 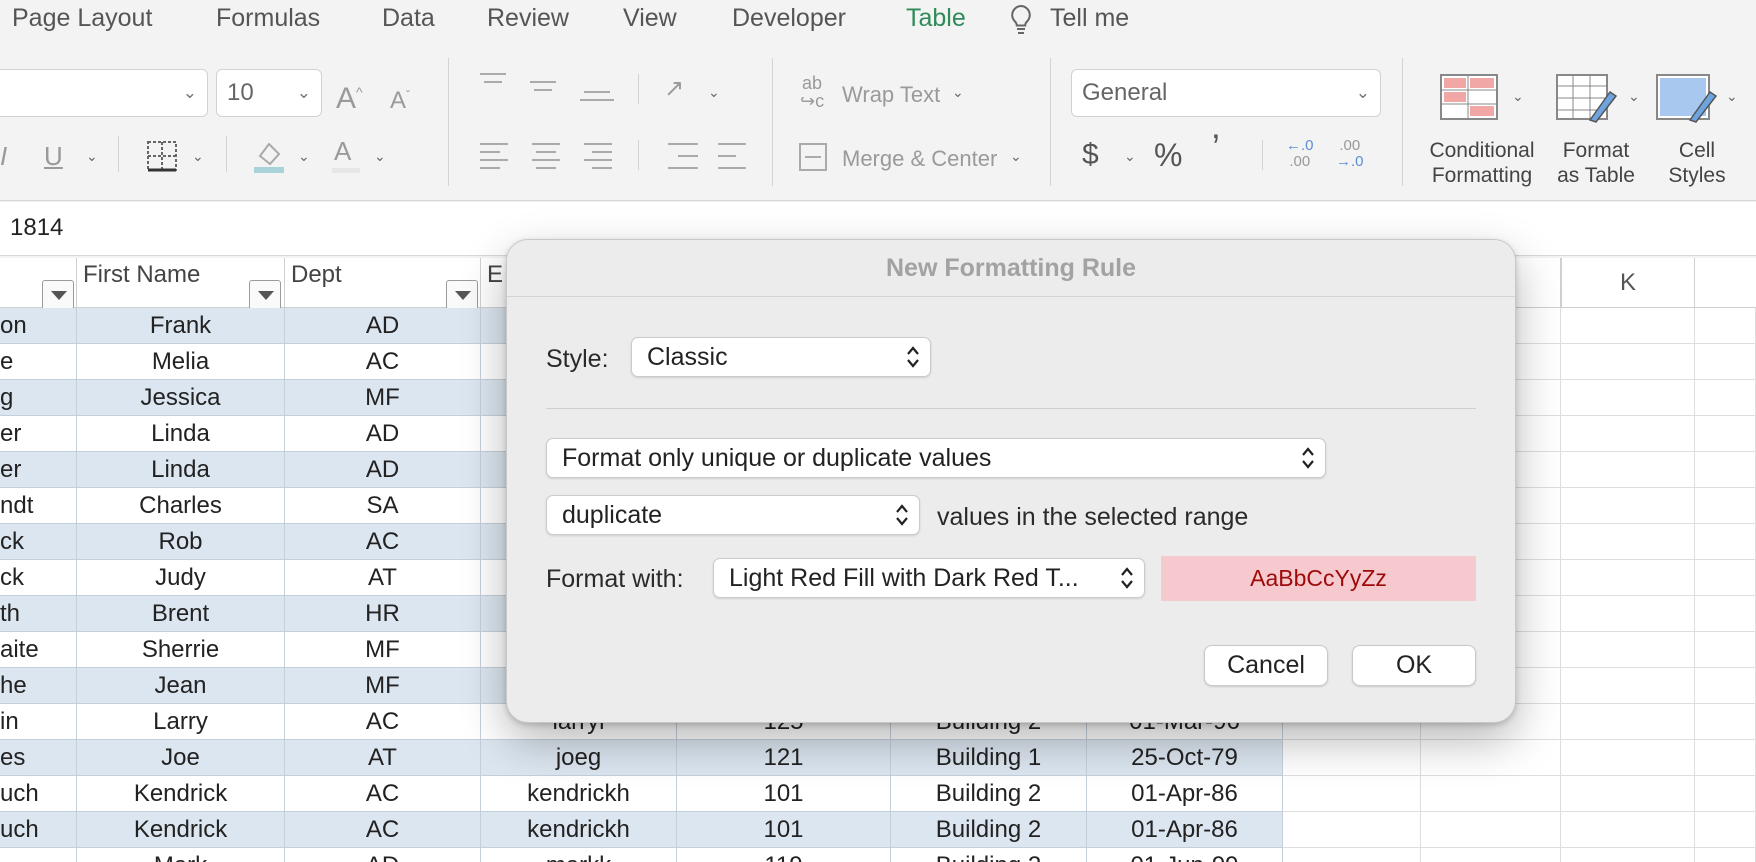 What do you see at coordinates (650, 18) in the screenshot?
I see `tab-view: View` at bounding box center [650, 18].